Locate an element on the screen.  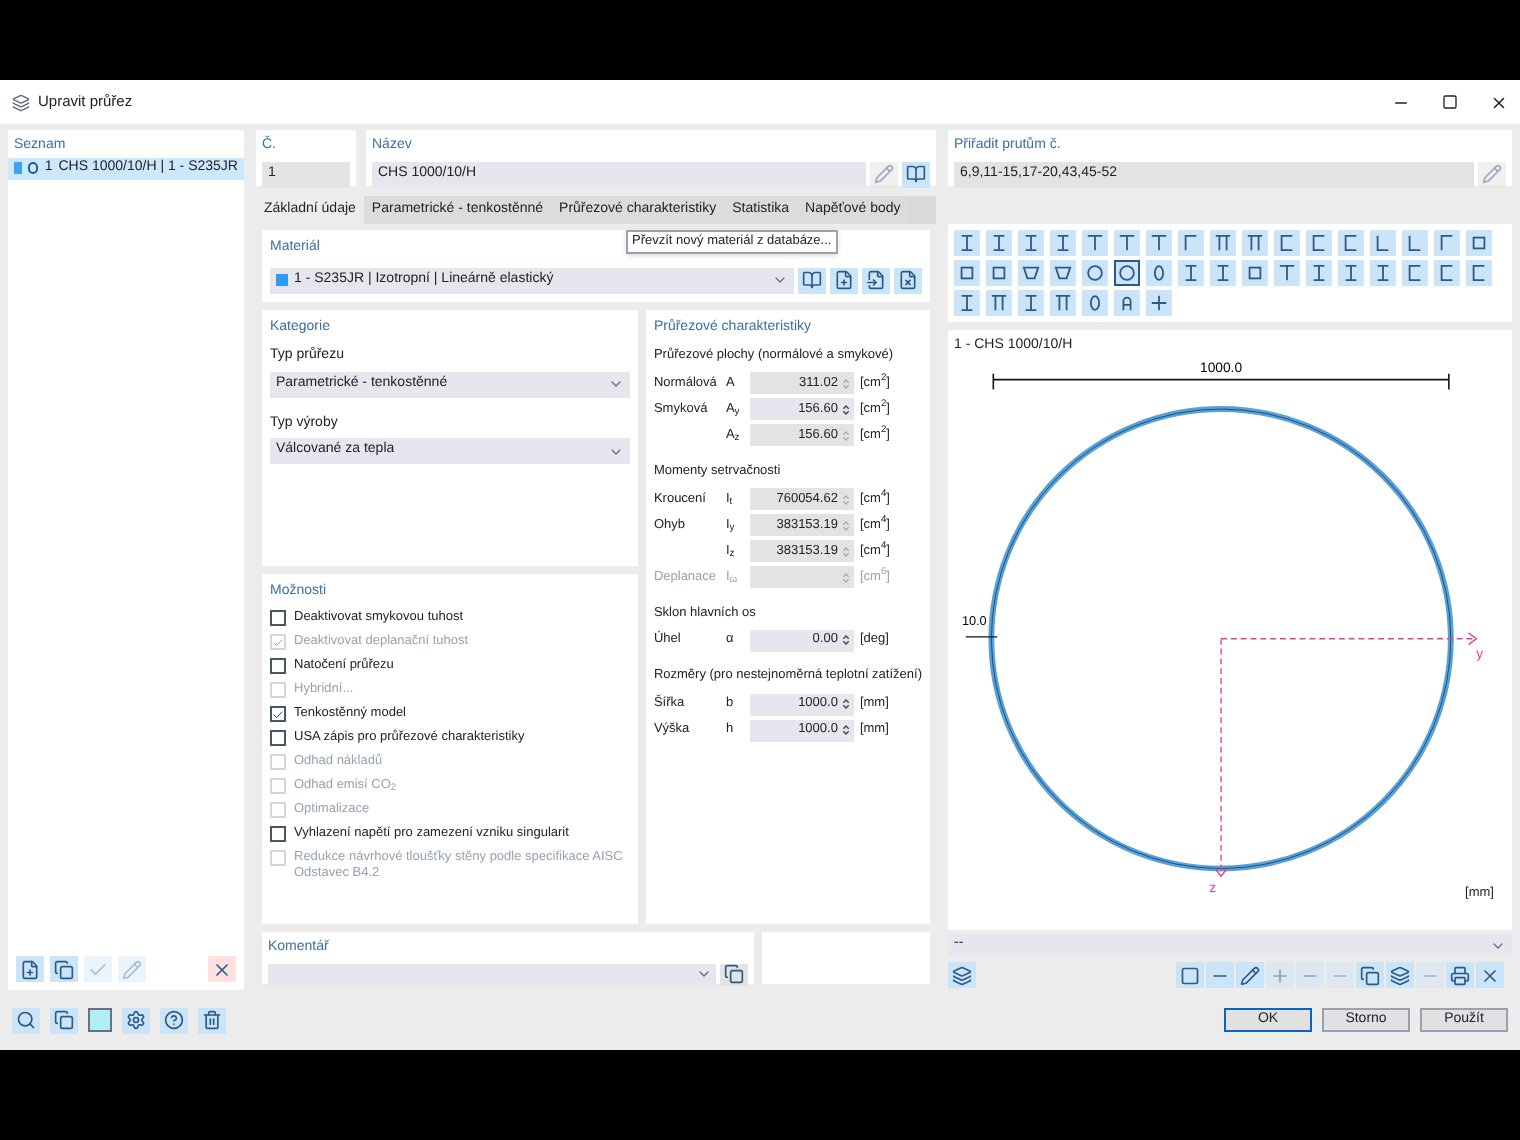
search-icon is located at coordinates (26, 1020).